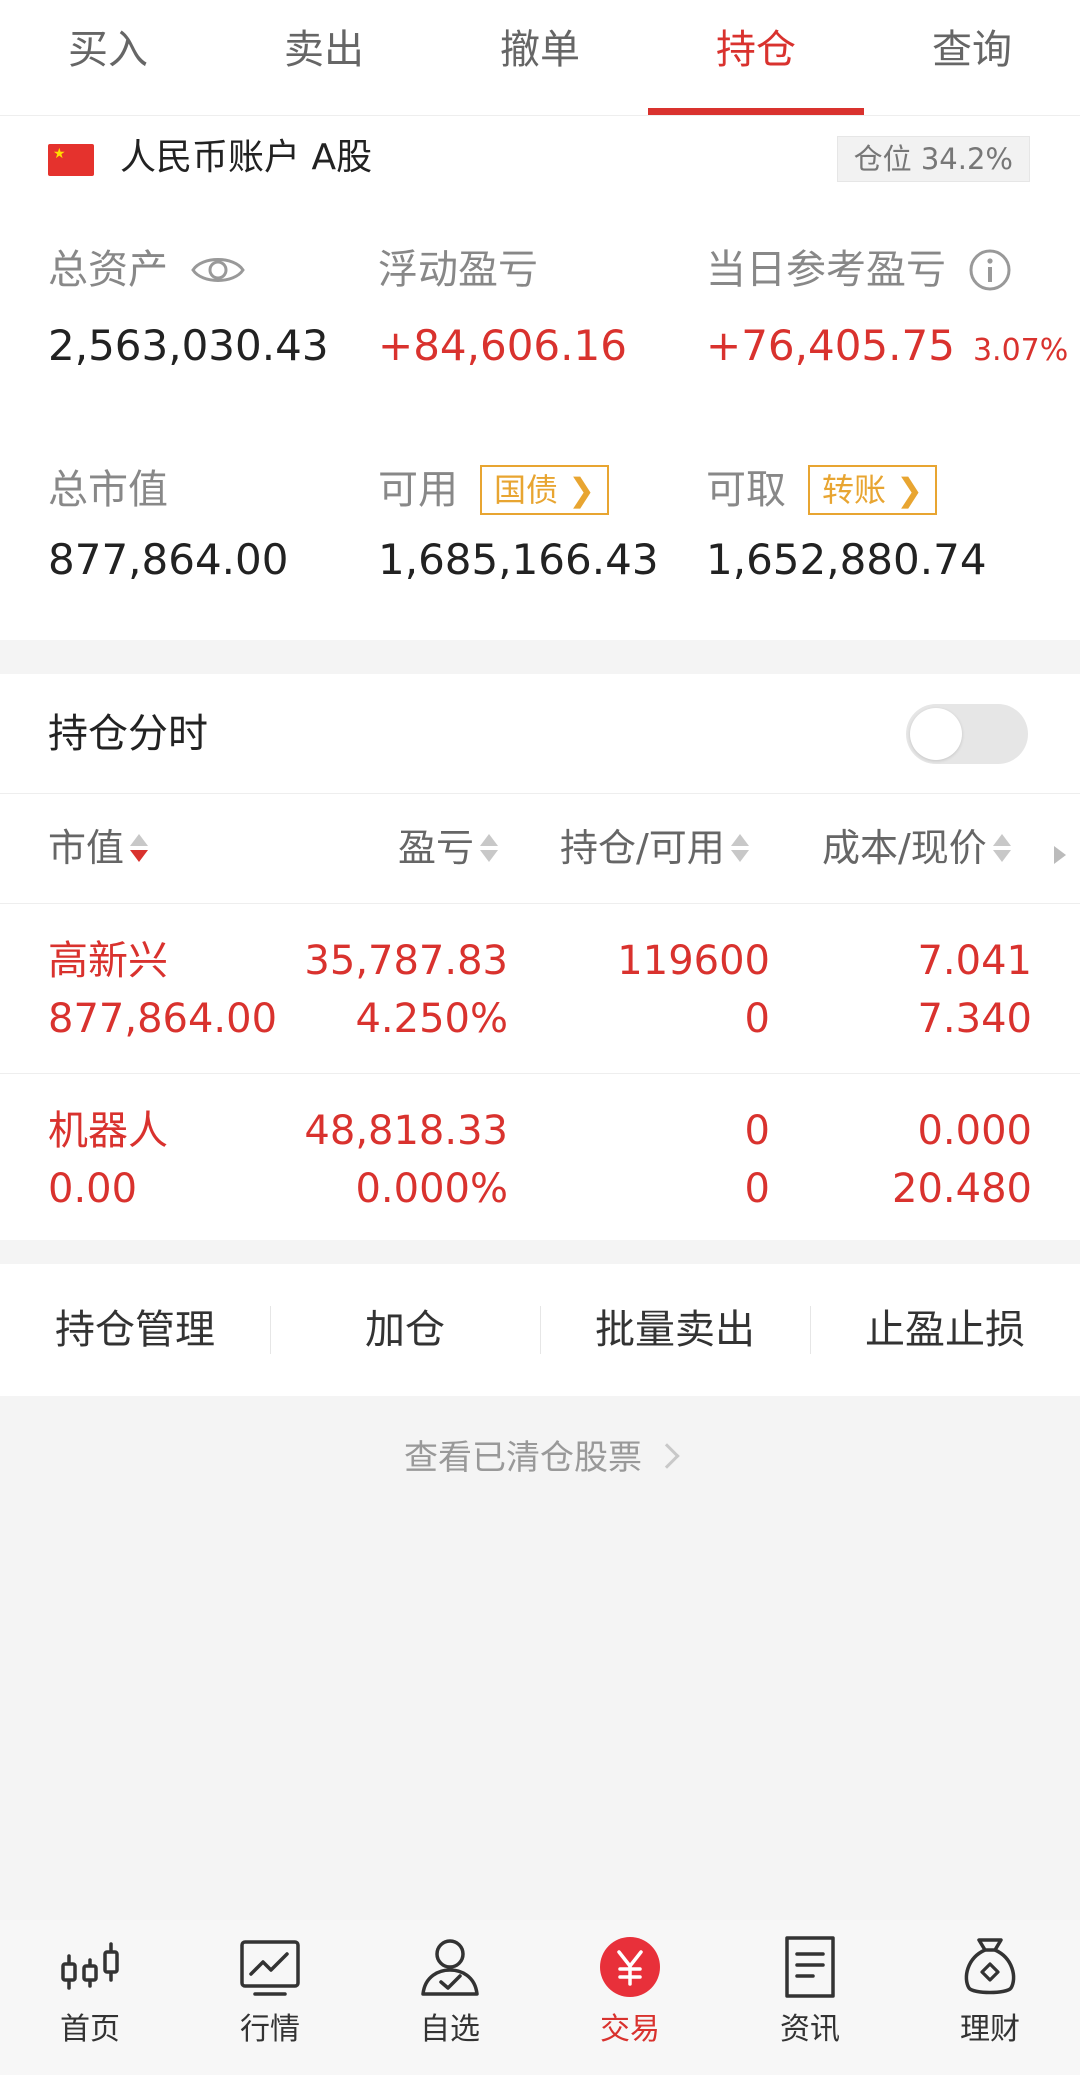 The image size is (1080, 2075). What do you see at coordinates (945, 1330) in the screenshot?
I see `take-profit-stop-loss-button: 止盈止损` at bounding box center [945, 1330].